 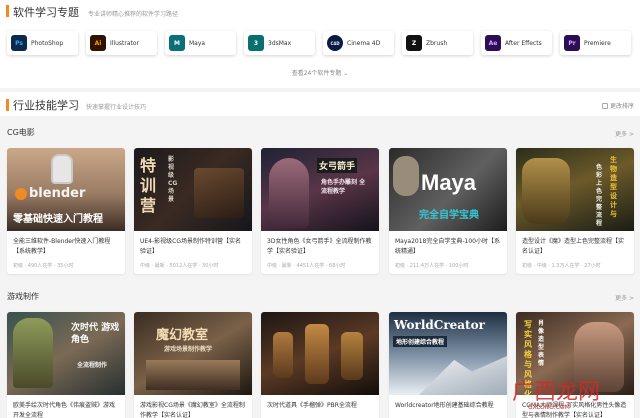 What do you see at coordinates (182, 335) in the screenshot?
I see `thumbnail-title: 魔幻教室` at bounding box center [182, 335].